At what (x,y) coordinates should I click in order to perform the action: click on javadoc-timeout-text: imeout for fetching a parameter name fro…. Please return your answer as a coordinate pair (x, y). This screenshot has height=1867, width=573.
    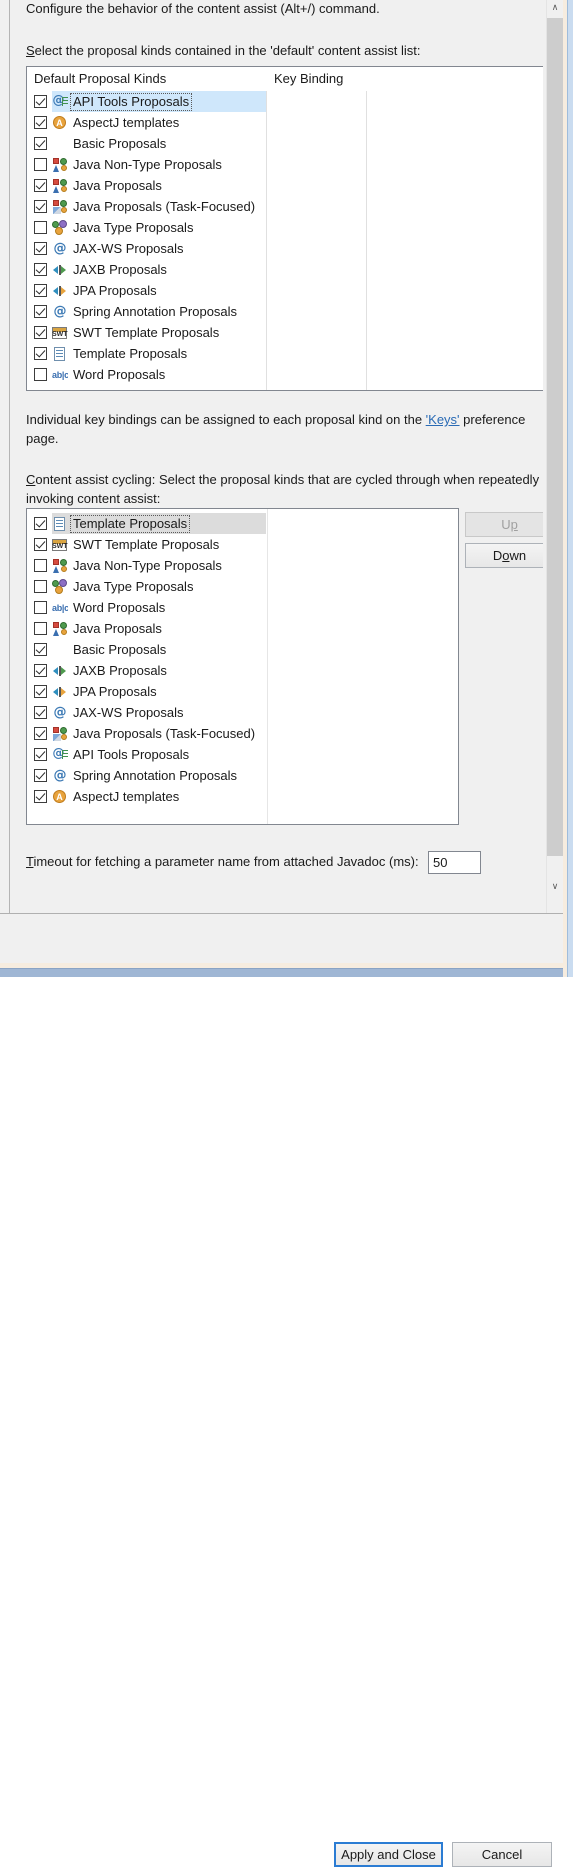
    Looking at the image, I should click on (226, 861).